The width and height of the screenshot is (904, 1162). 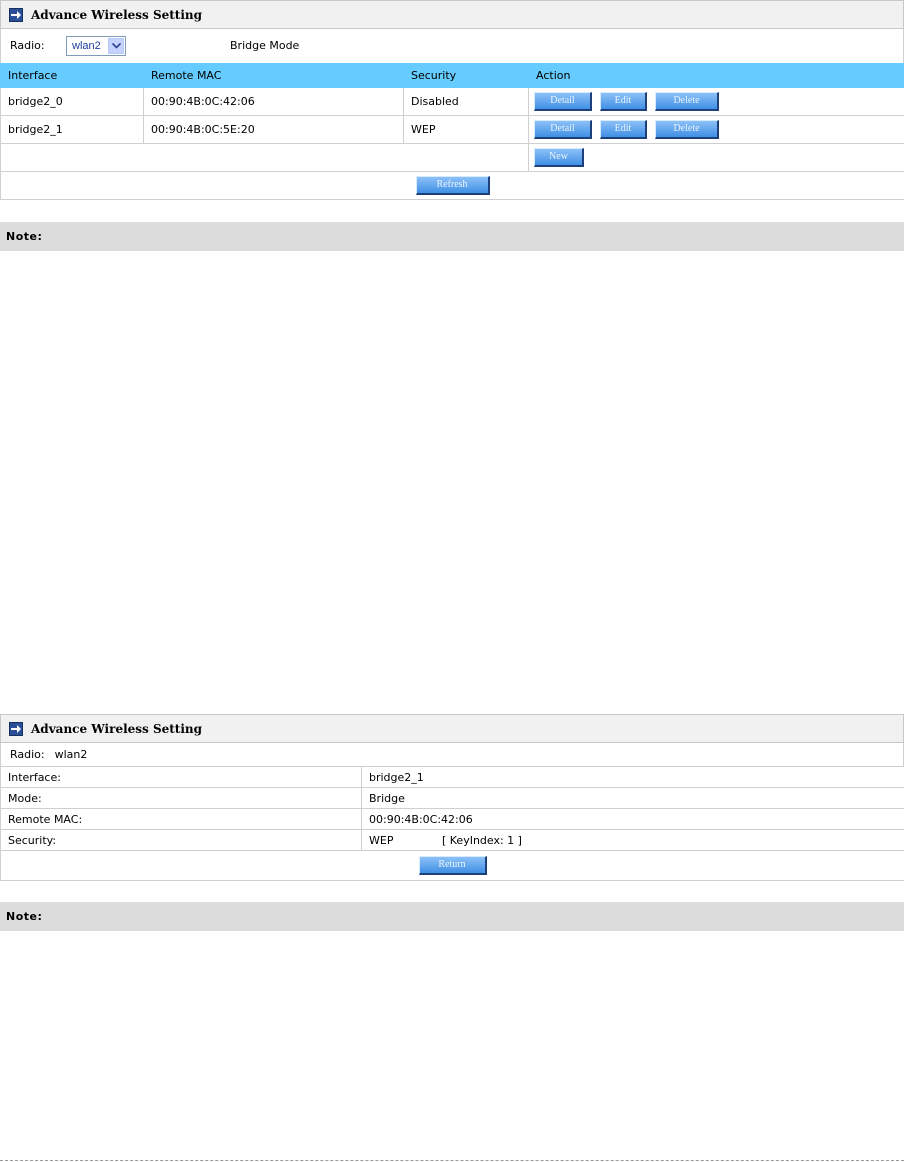 I want to click on detail-row: Remote MAC: 00:90:4B:0C:42:06, so click(x=452, y=819).